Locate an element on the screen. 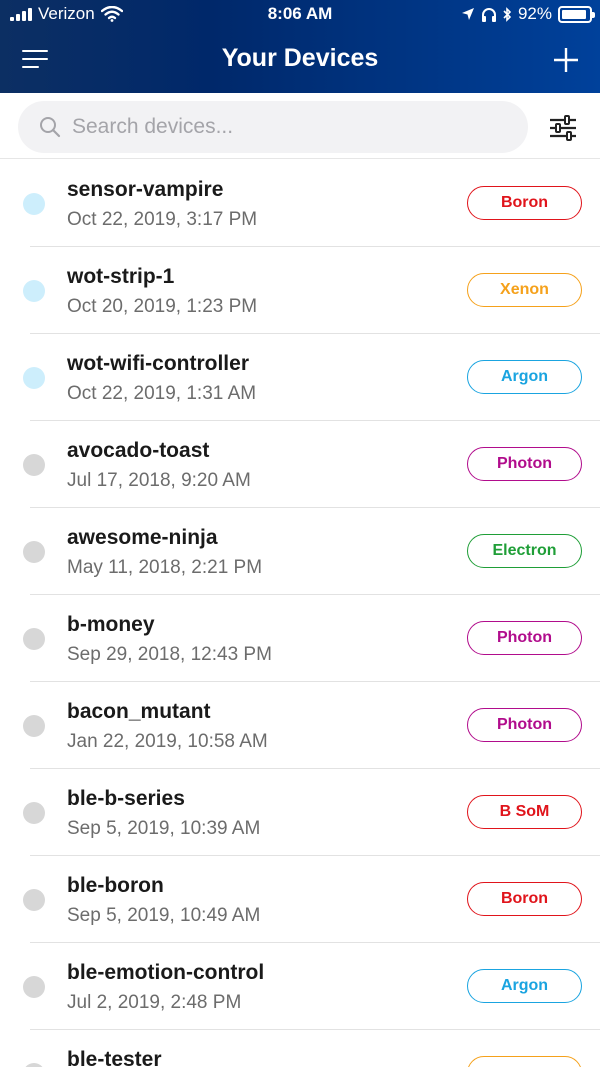 Image resolution: width=600 pixels, height=1067 pixels. device-name: ble-boron is located at coordinates (115, 885).